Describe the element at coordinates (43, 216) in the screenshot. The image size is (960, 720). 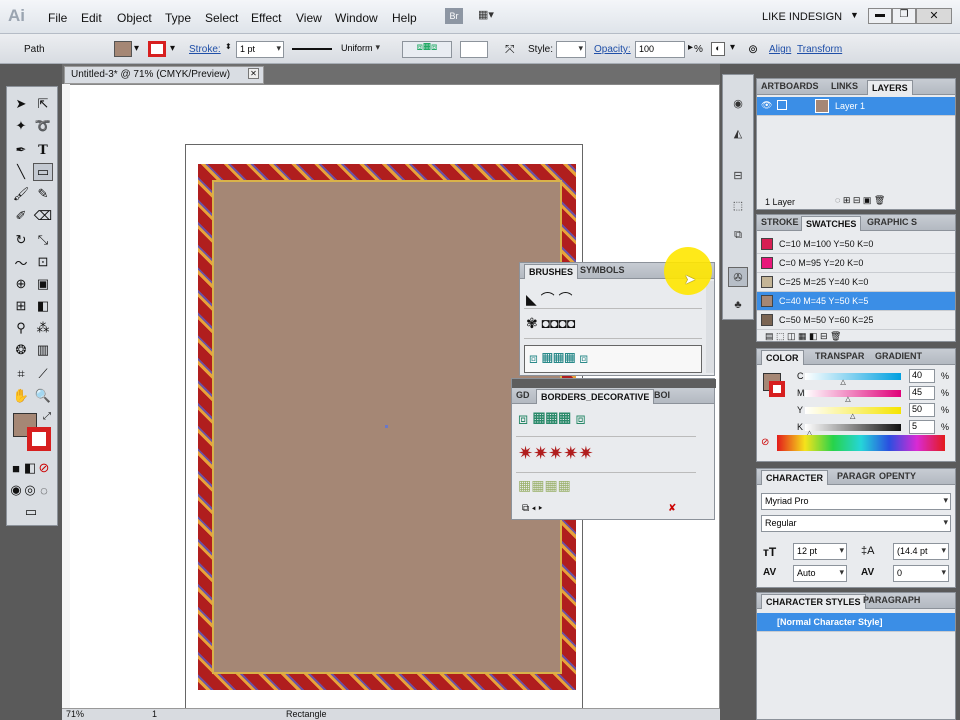
I see `eraser-tool-icon: ⌫` at that location.